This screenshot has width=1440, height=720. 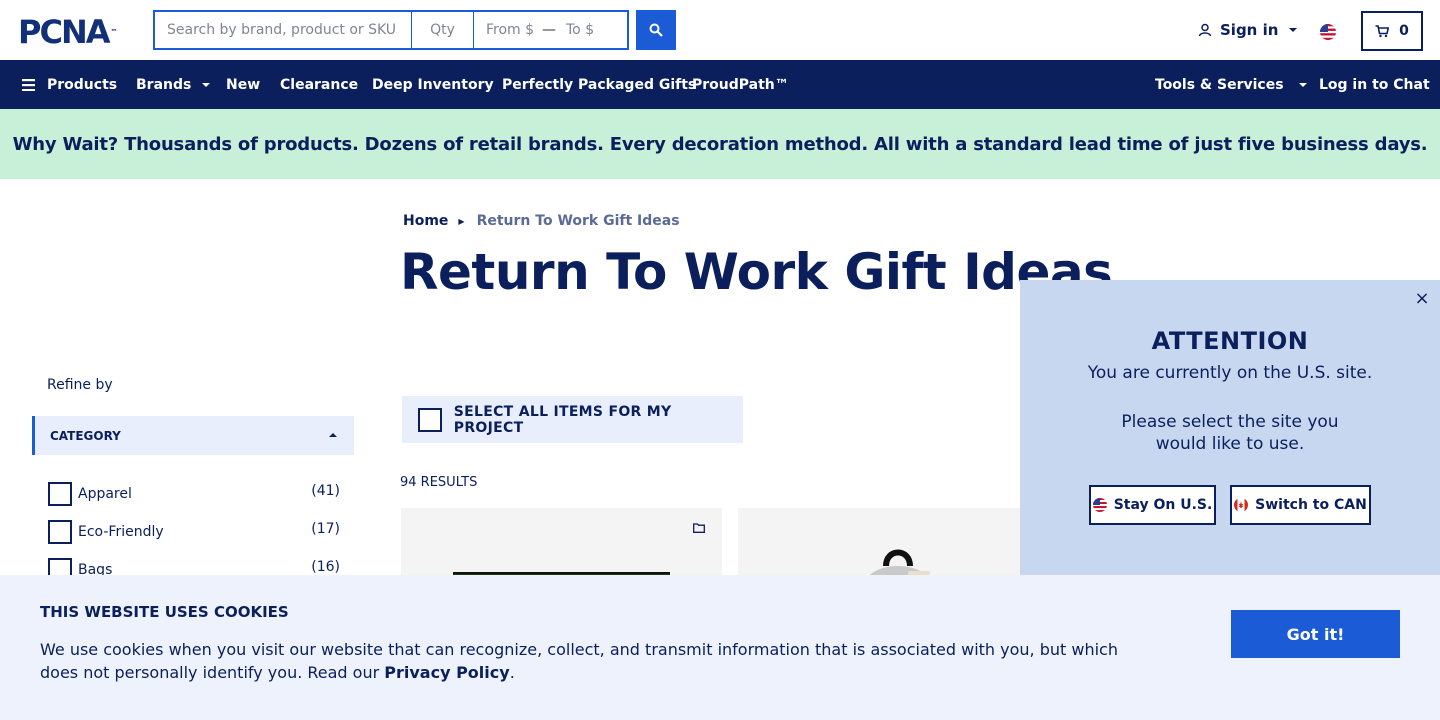 I want to click on user-icon, so click(x=1205, y=30).